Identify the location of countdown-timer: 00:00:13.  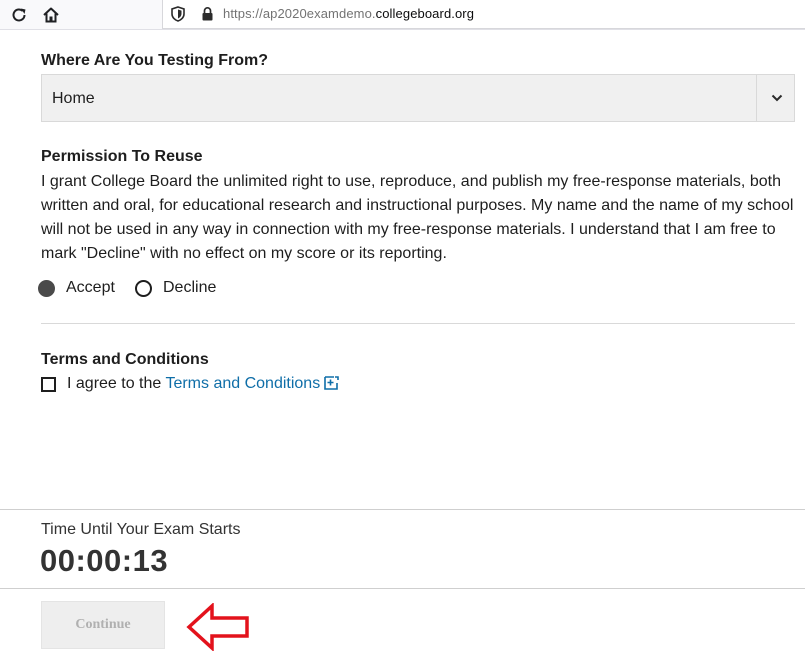
(104, 560).